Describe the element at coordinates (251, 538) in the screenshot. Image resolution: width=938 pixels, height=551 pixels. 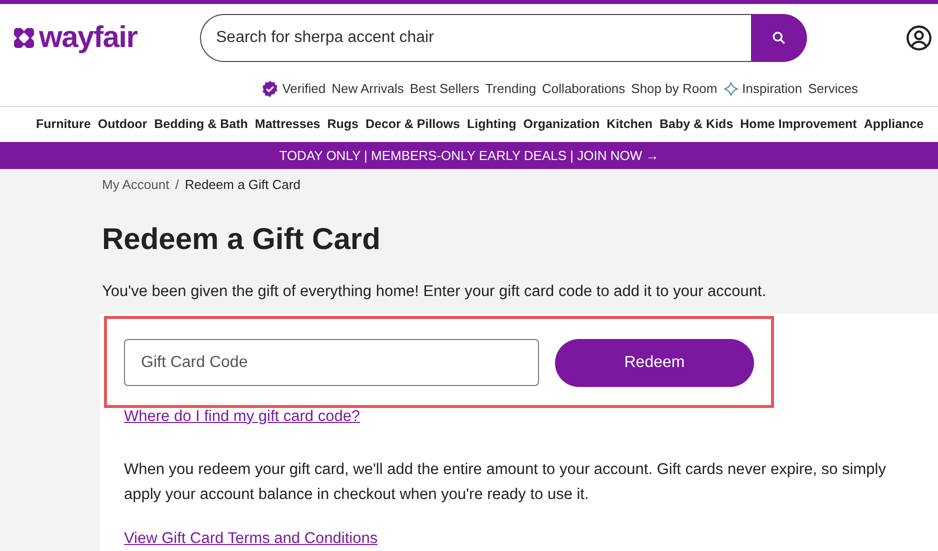
I see `terms-link: View Gift Card Terms and Conditions` at that location.